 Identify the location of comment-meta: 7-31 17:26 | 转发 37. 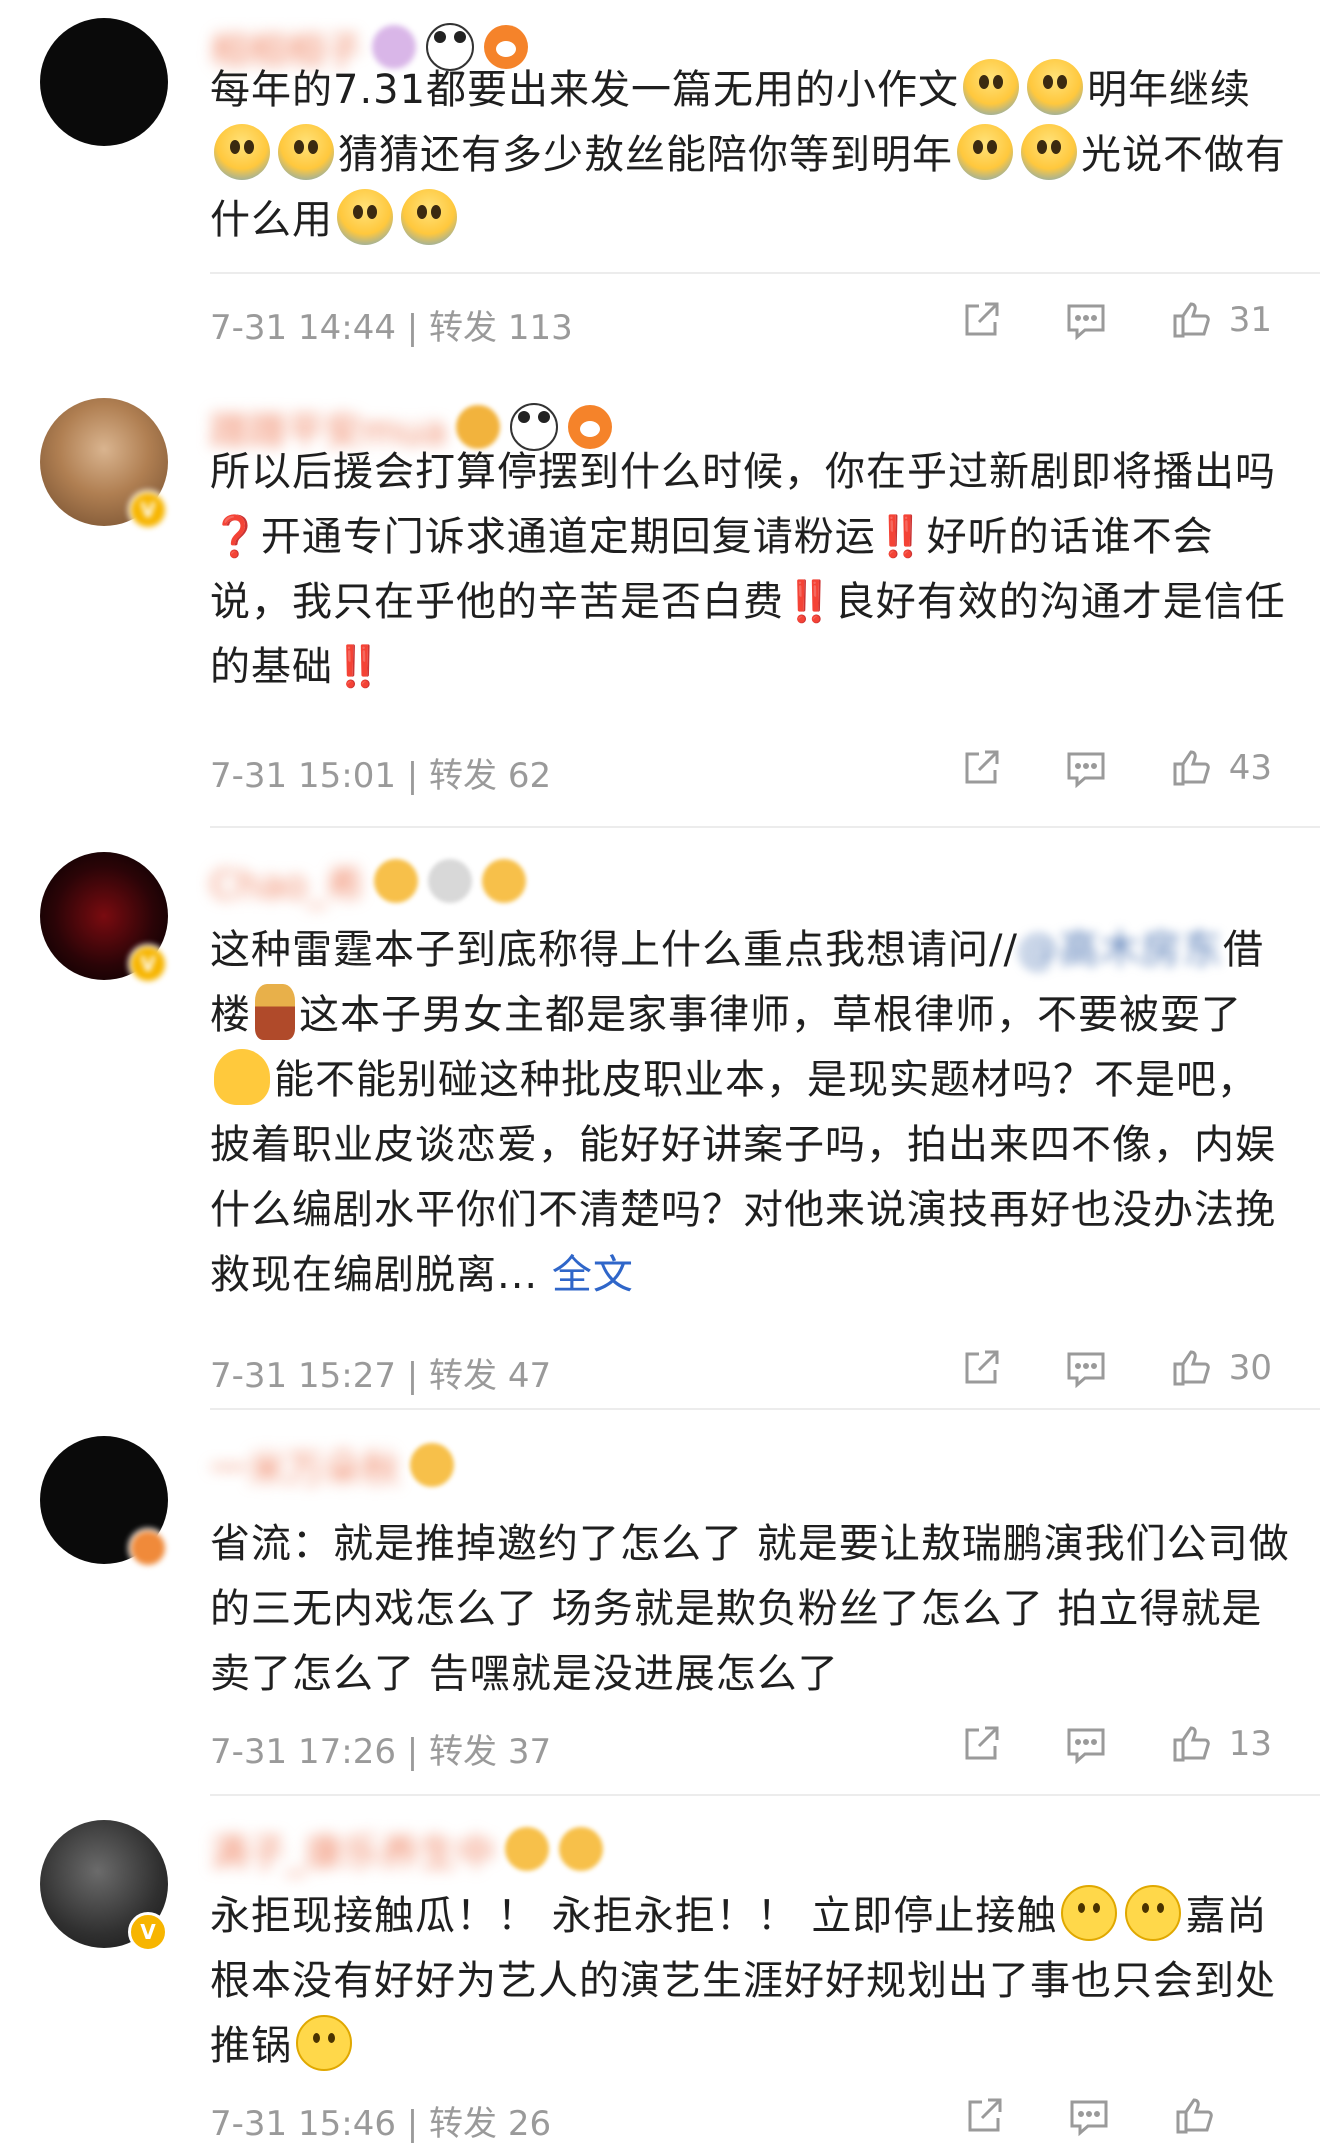
(381, 1752).